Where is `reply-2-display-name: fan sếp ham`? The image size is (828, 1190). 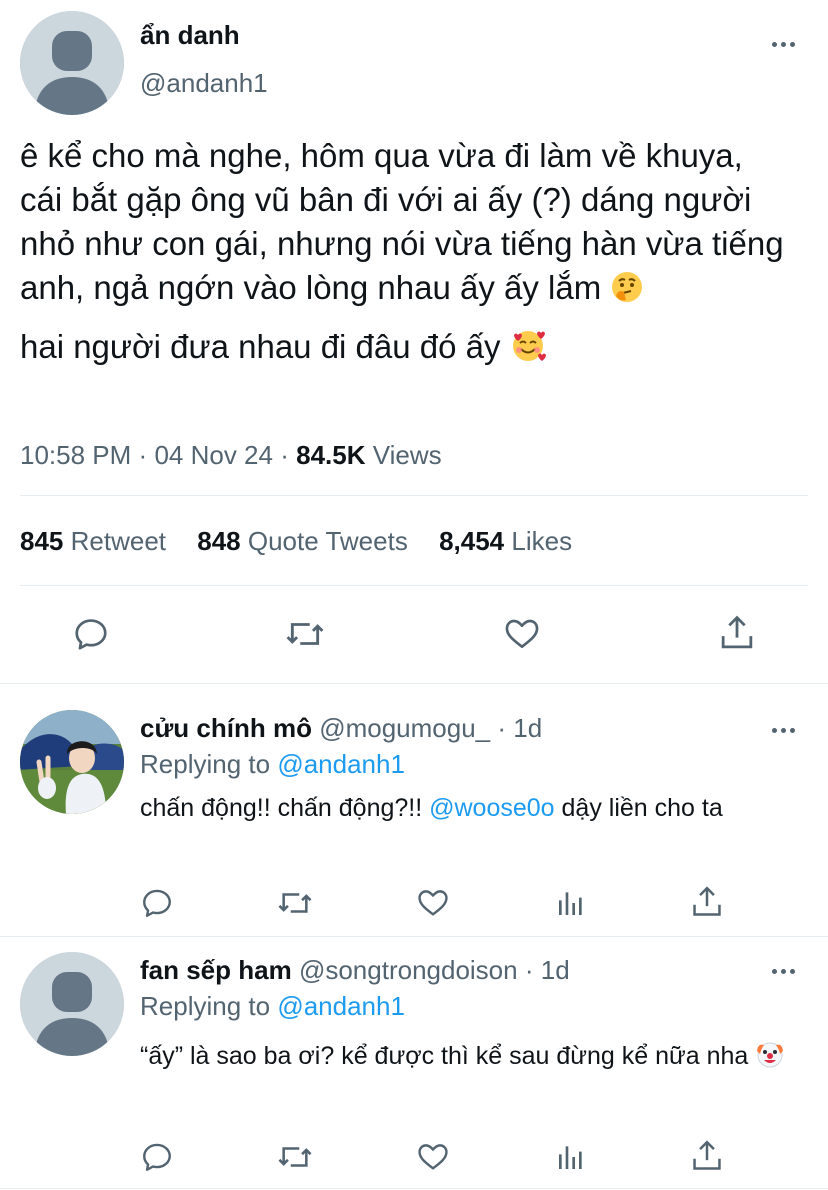
reply-2-display-name: fan sếp ham is located at coordinates (216, 970).